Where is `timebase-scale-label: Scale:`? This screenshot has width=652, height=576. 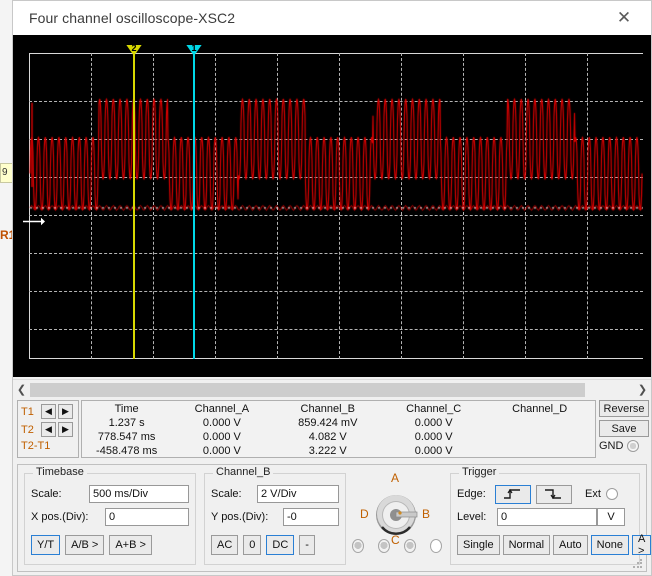
timebase-scale-label: Scale: is located at coordinates (46, 494).